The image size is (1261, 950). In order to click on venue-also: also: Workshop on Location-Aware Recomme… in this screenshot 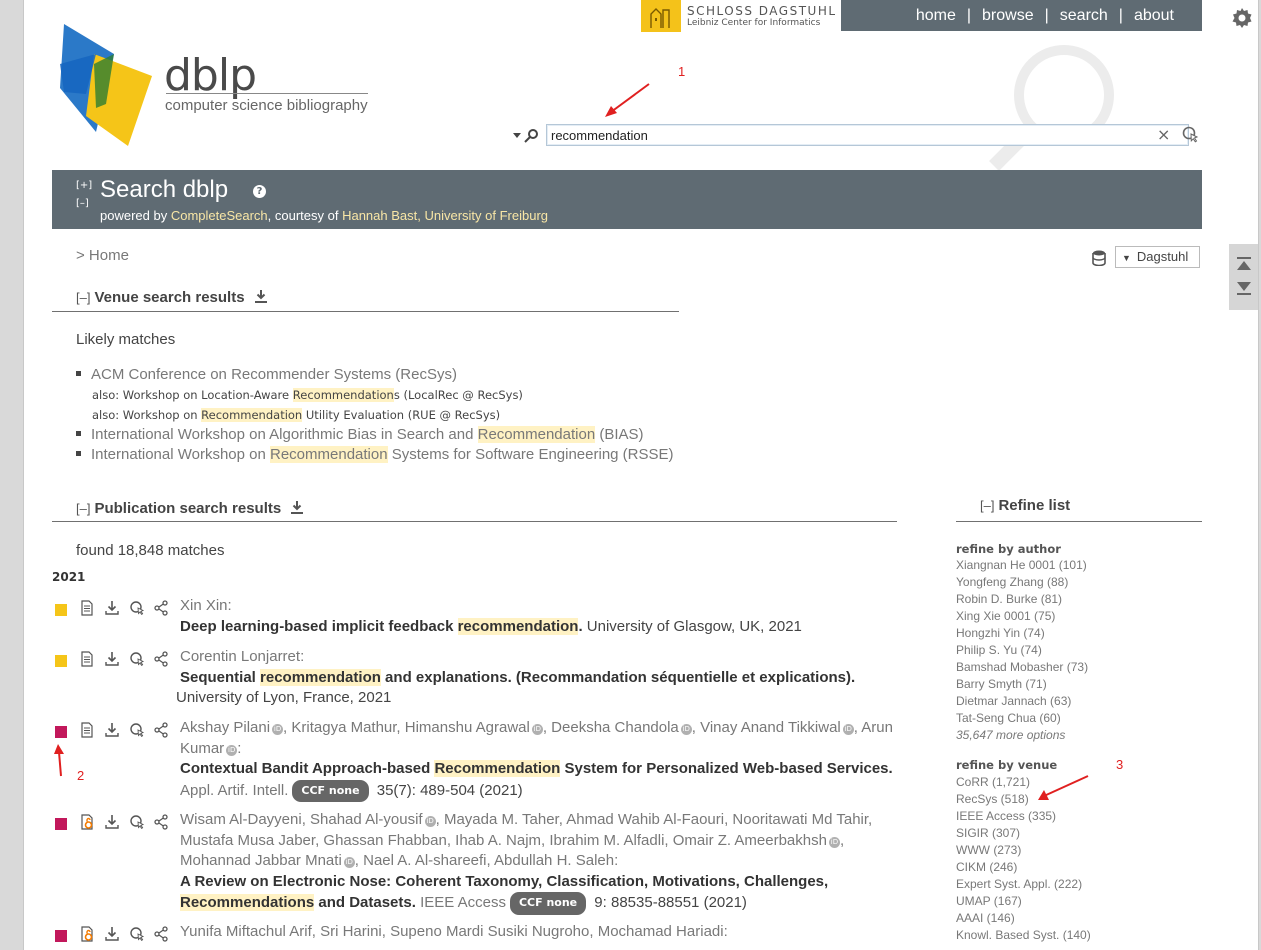, I will do `click(307, 395)`.